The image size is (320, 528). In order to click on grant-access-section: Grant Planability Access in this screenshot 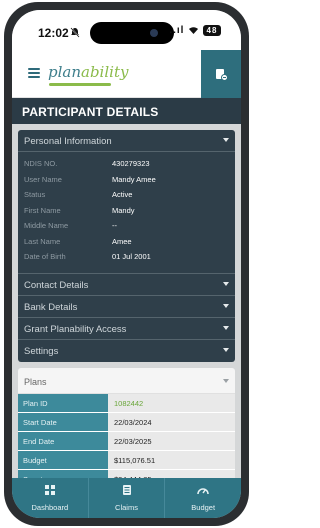, I will do `click(126, 327)`.